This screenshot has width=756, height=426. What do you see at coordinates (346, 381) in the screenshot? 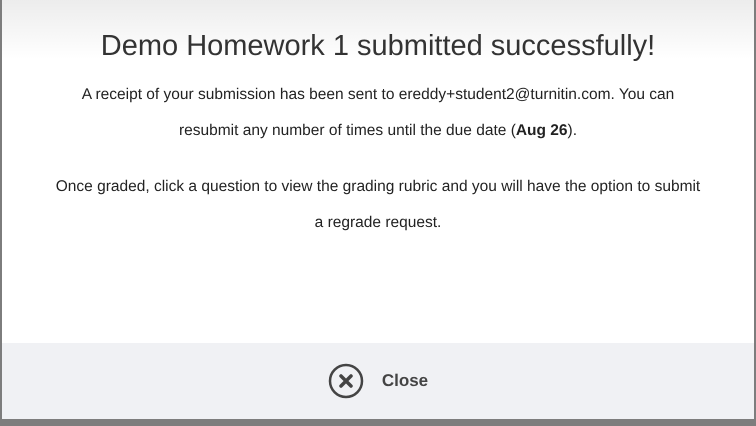
I see `close-icon` at bounding box center [346, 381].